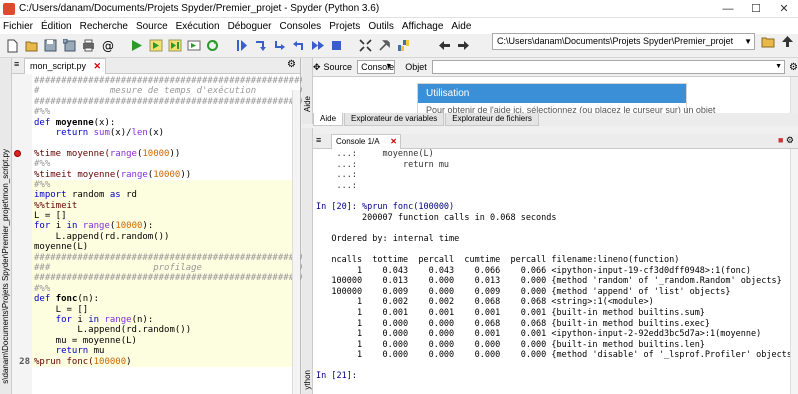  I want to click on save-icon, so click(50, 45).